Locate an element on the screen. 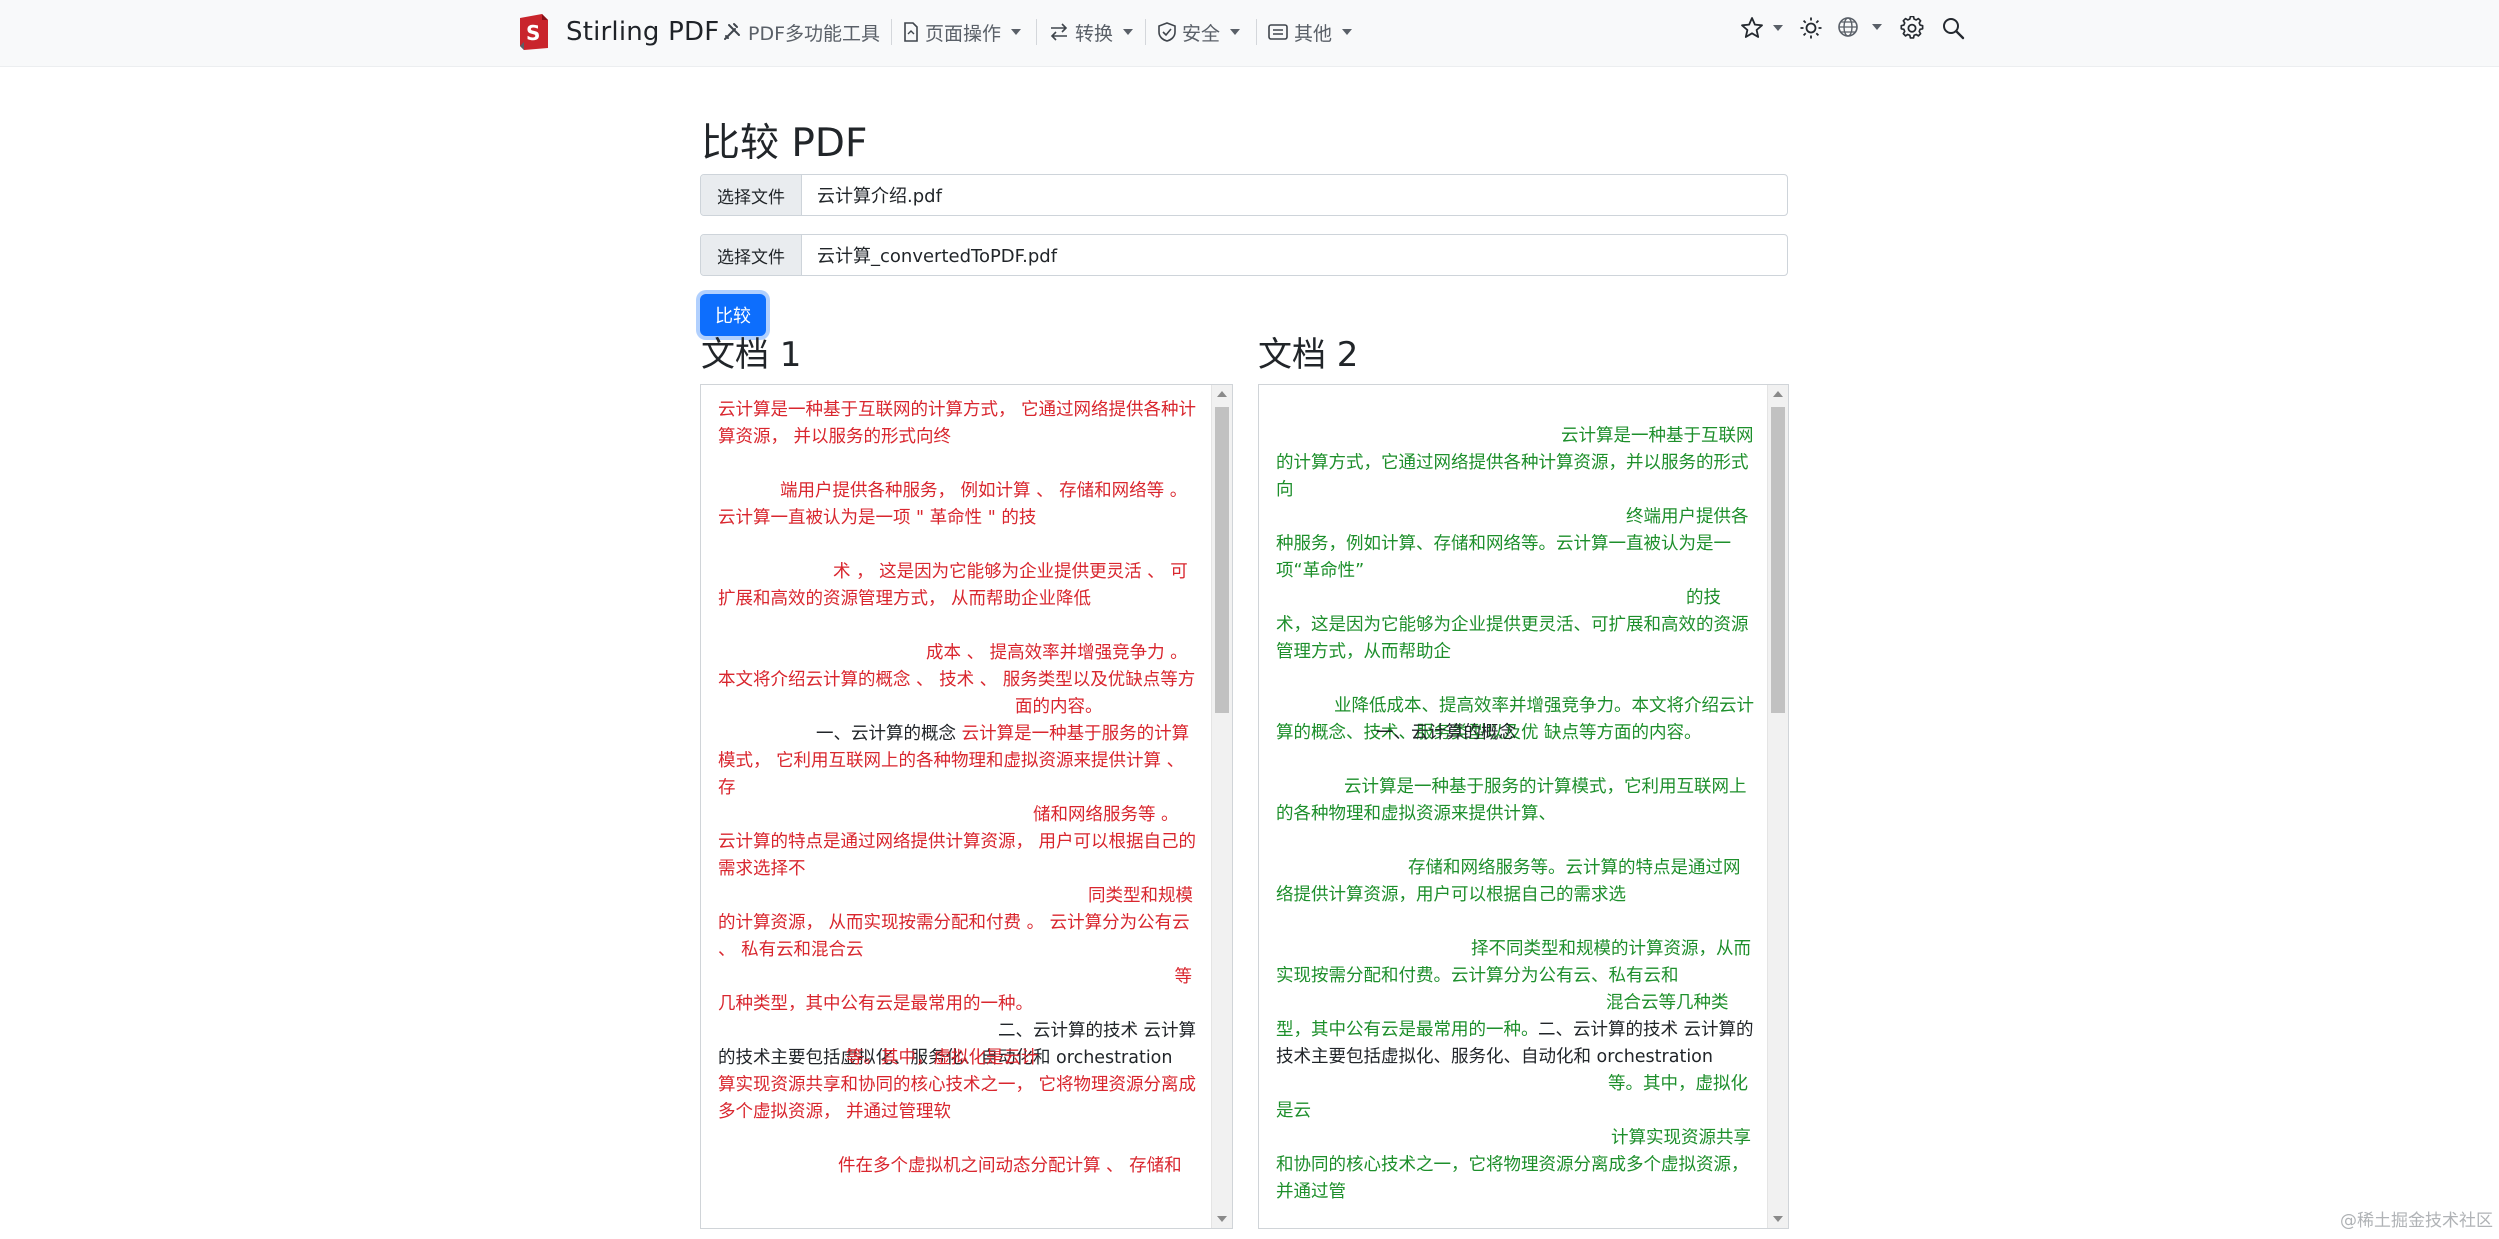  doc2-line: 终端用户提供各种服务，例如计算、存储和网络等。云计算一直被认为是一项“革命性” is located at coordinates (1512, 544).